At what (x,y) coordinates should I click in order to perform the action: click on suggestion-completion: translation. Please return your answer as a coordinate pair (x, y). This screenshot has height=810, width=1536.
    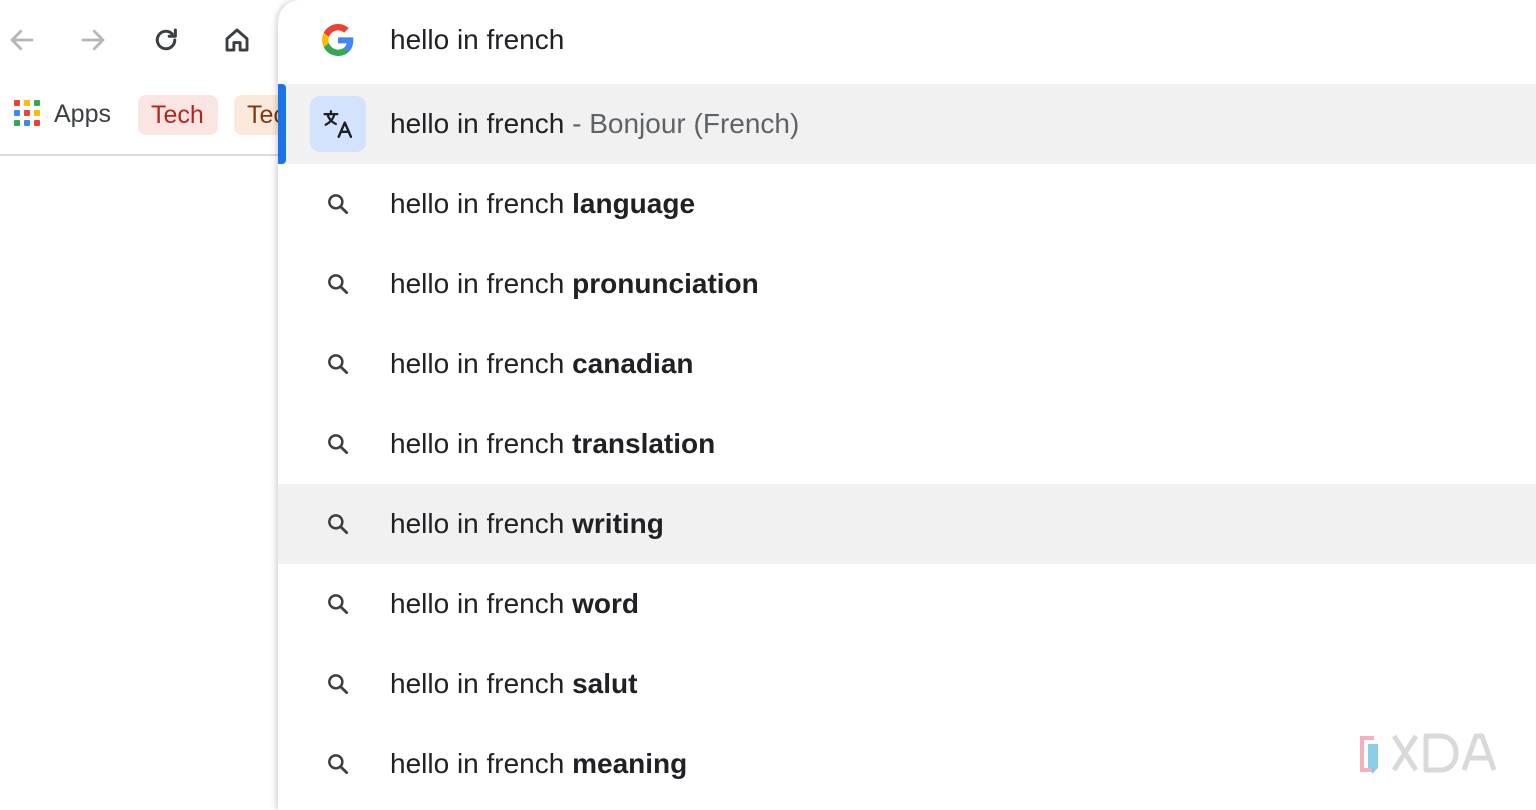
    Looking at the image, I should click on (644, 443).